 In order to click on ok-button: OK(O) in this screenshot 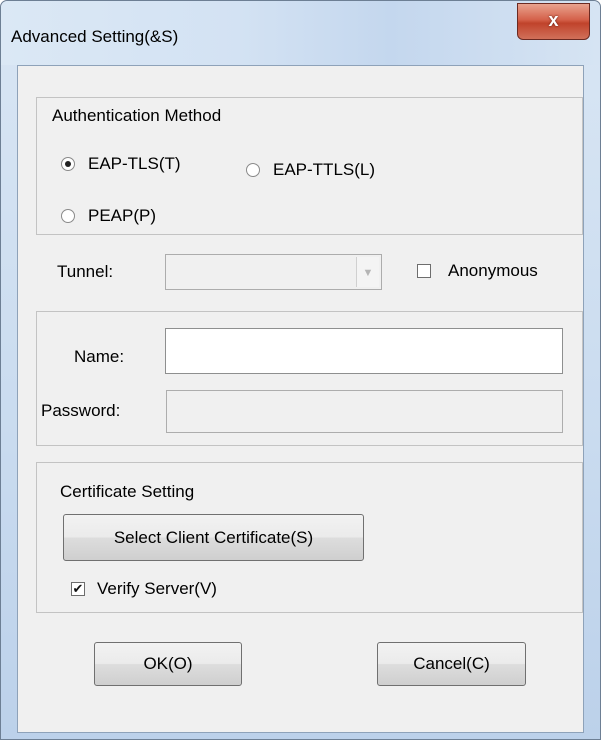, I will do `click(168, 664)`.